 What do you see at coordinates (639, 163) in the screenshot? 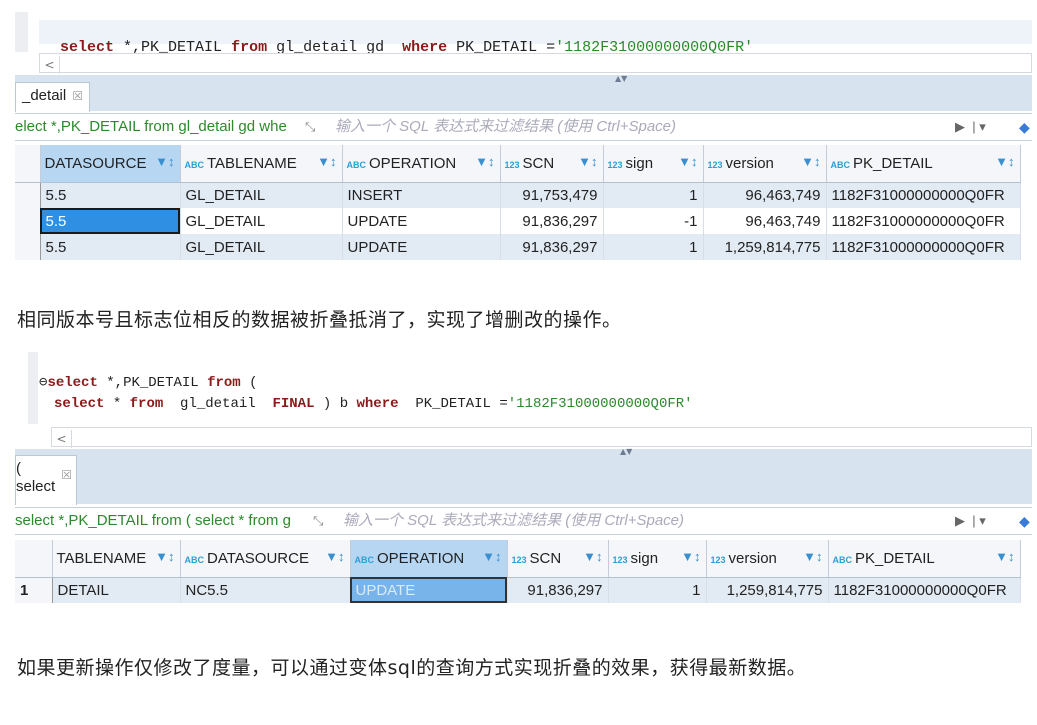
I see `column-name: sign` at bounding box center [639, 163].